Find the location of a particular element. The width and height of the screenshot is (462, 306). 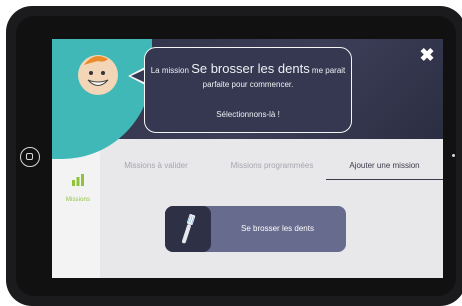

bubble-mission-name: Se brosser les dents is located at coordinates (250, 68).